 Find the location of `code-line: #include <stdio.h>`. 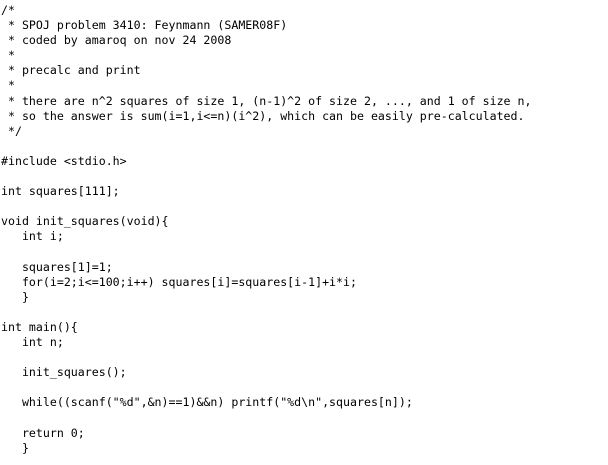

code-line: #include <stdio.h> is located at coordinates (64, 160).